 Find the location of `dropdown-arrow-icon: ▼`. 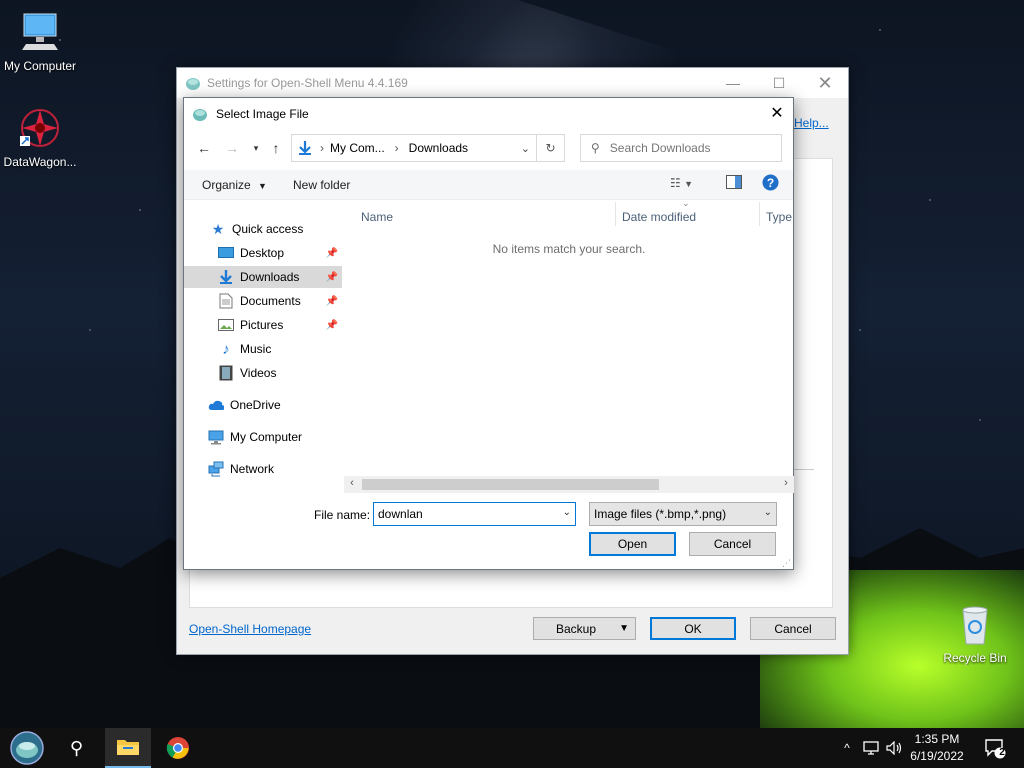

dropdown-arrow-icon: ▼ is located at coordinates (262, 186).